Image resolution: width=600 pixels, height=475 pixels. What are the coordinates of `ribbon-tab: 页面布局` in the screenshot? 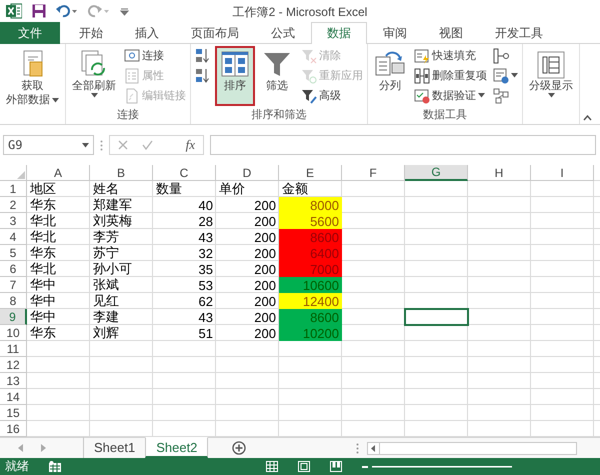 It's located at (215, 33).